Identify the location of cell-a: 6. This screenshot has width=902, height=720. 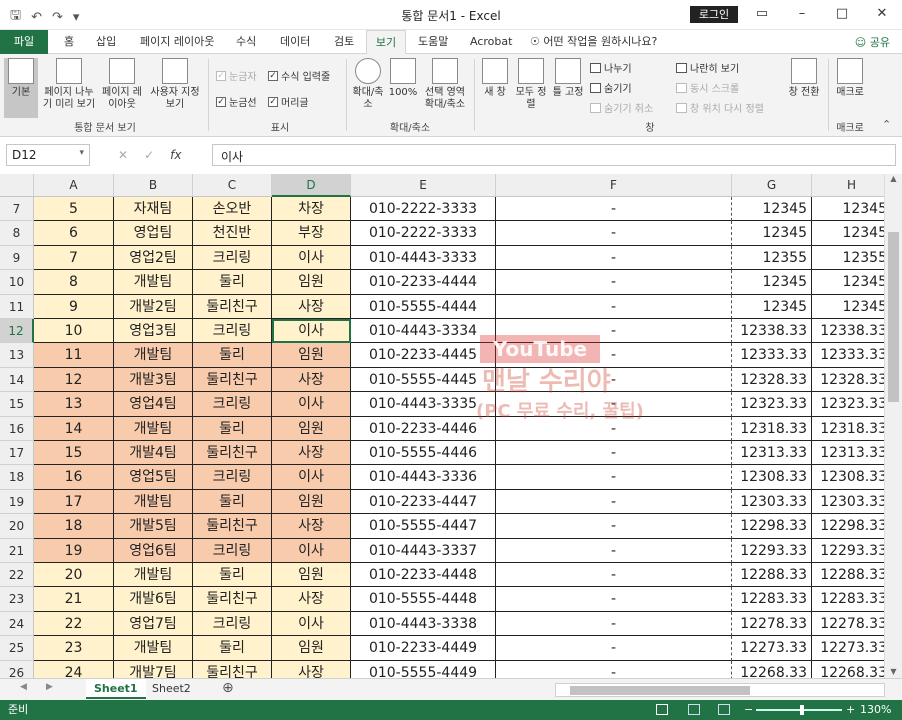
(74, 233).